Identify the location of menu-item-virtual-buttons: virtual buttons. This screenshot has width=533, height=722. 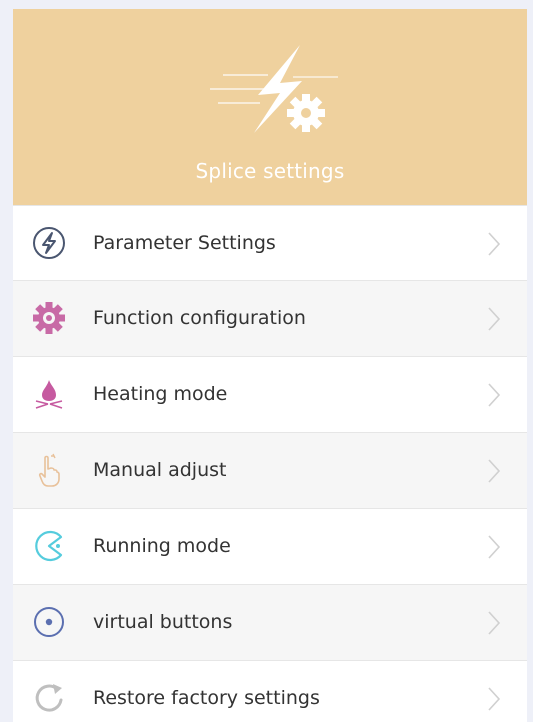
(270, 623).